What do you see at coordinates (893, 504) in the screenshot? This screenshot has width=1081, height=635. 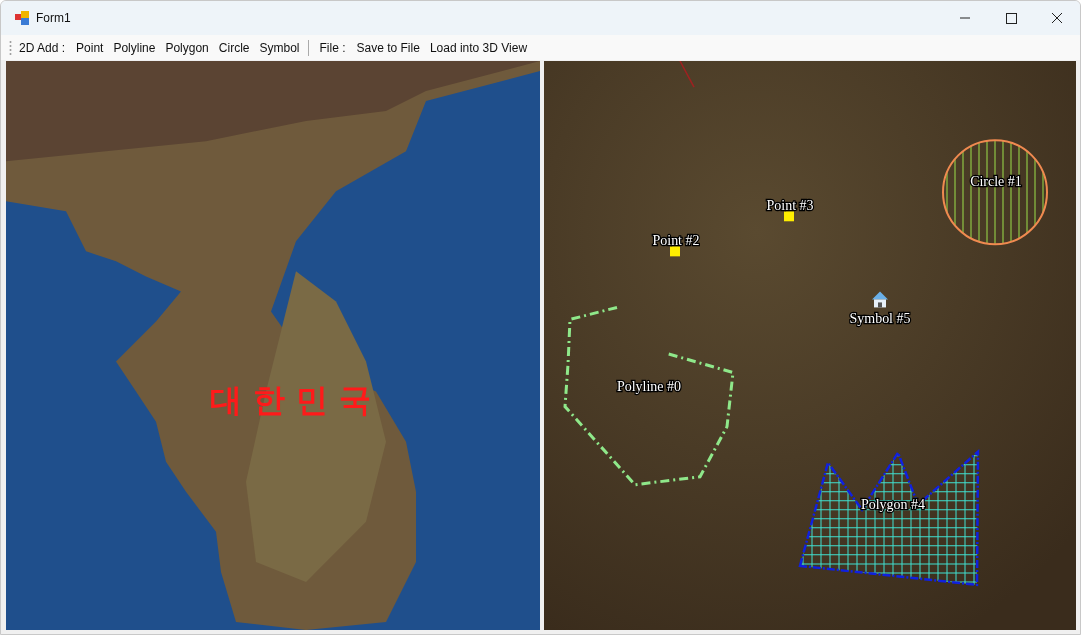 I see `feature-label: Polygon #4` at bounding box center [893, 504].